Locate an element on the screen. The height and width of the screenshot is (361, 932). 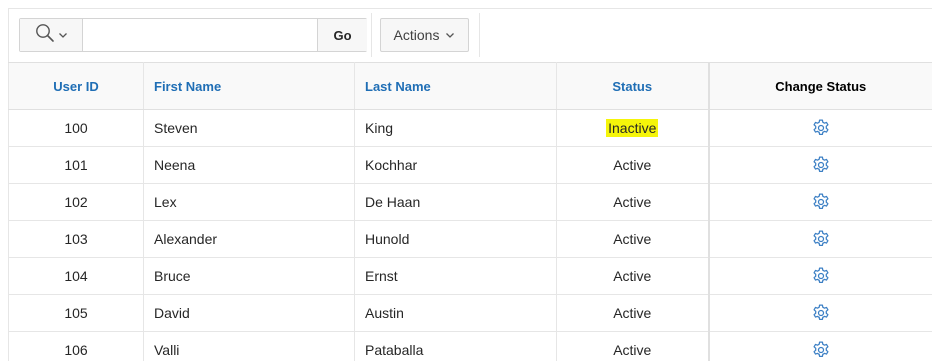
table-row: 100 Steven King Inactive is located at coordinates (470, 128).